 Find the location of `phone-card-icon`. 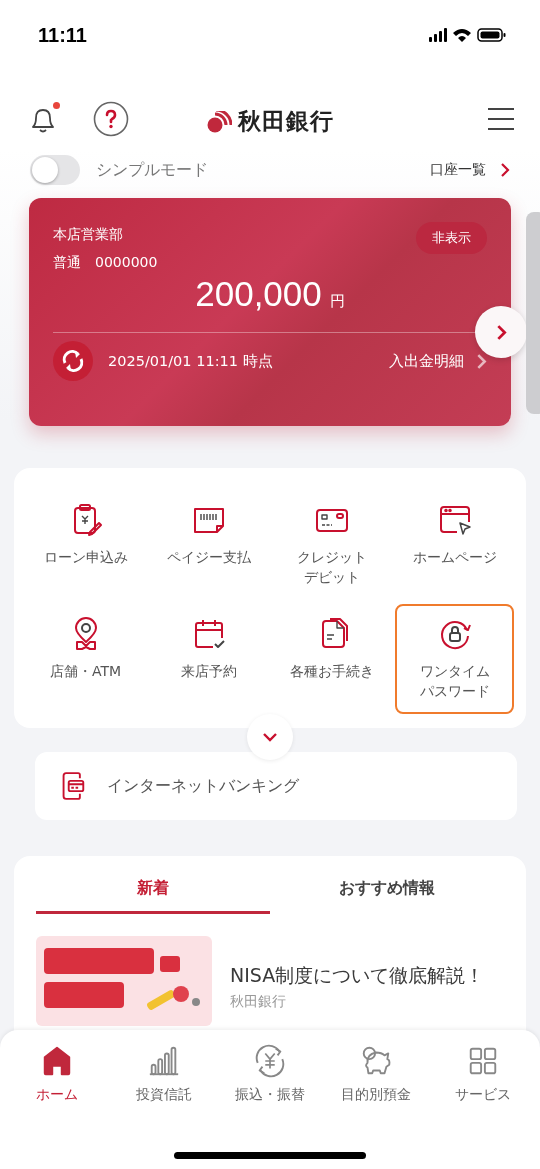

phone-card-icon is located at coordinates (73, 786).